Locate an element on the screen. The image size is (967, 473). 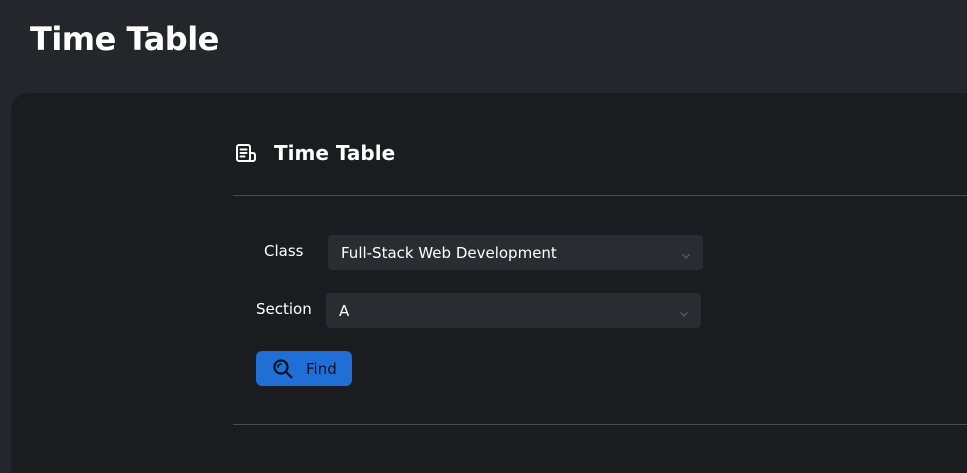
section-select: A is located at coordinates (513, 310).